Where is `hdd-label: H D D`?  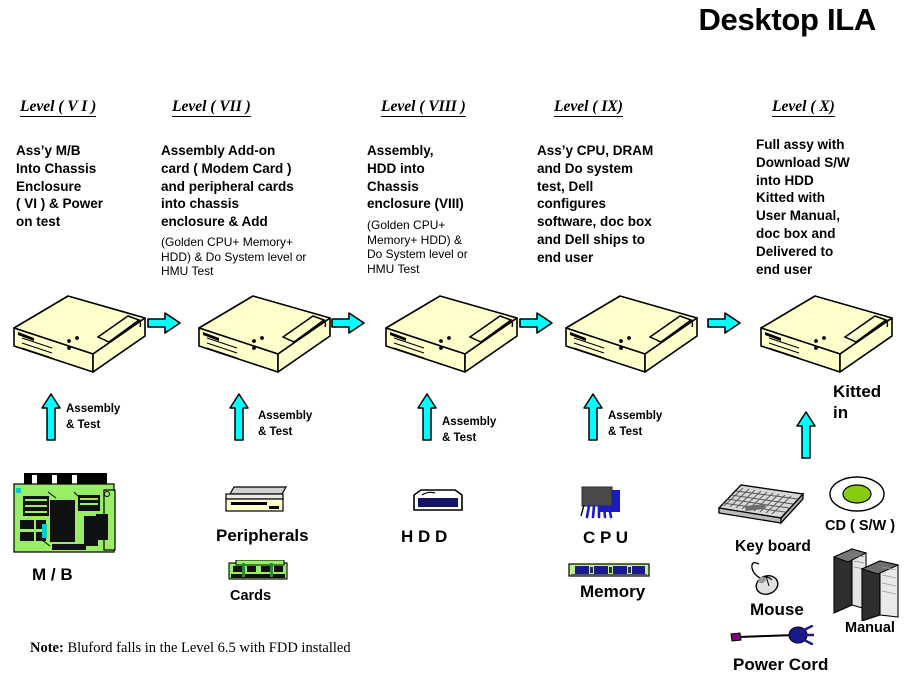 hdd-label: H D D is located at coordinates (424, 536).